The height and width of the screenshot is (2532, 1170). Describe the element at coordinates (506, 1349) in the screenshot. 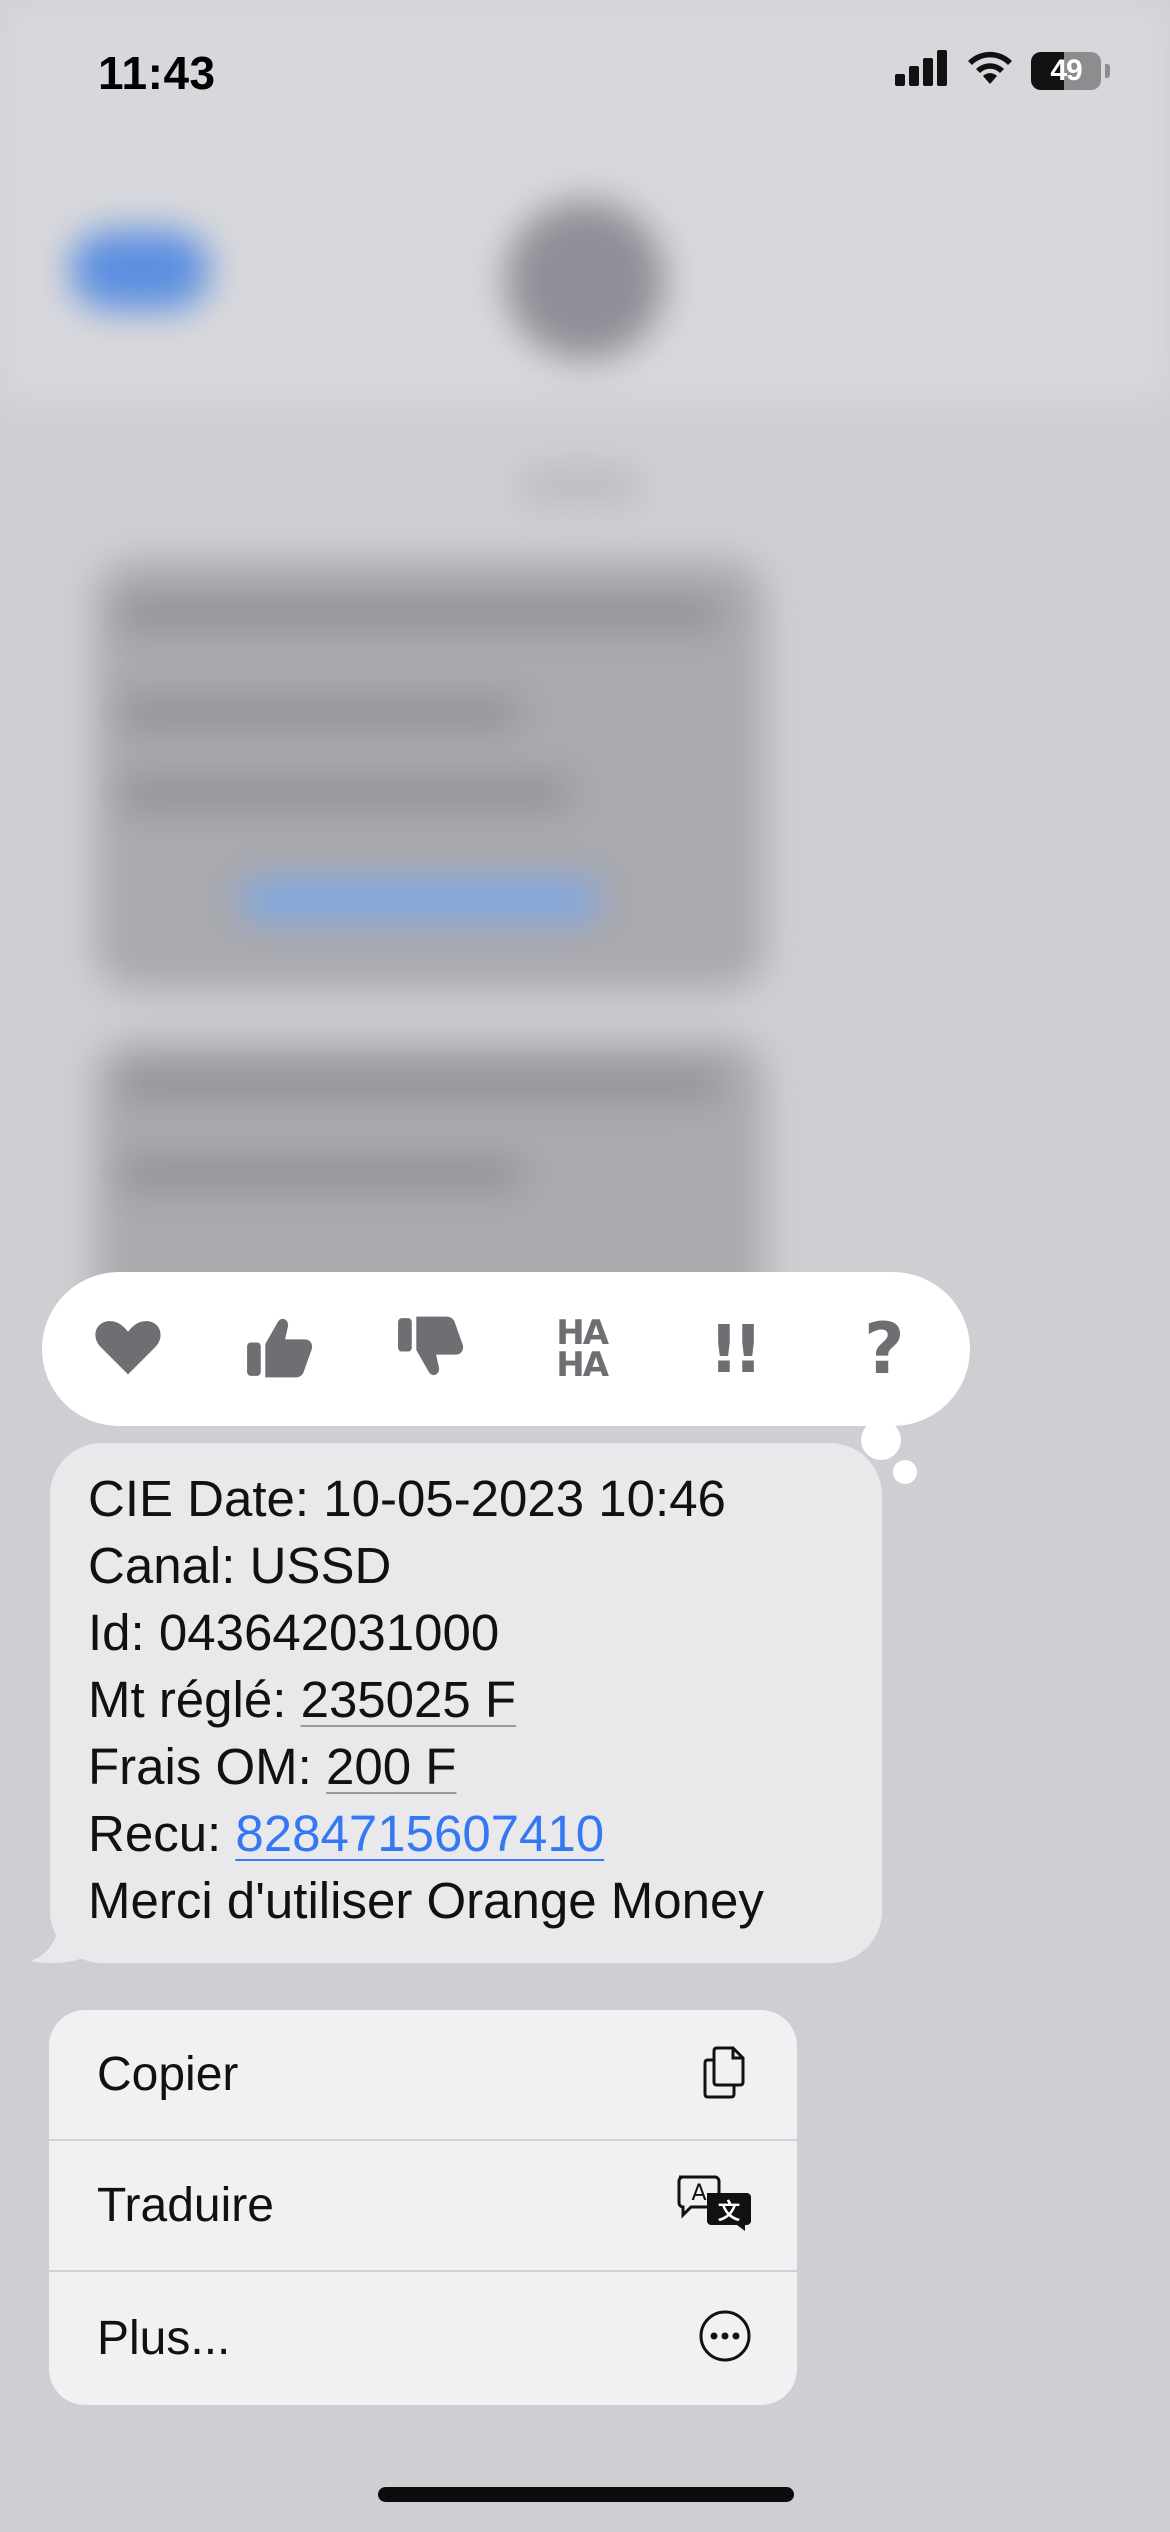

I see `tapback-bar: HA HA !! ?` at that location.